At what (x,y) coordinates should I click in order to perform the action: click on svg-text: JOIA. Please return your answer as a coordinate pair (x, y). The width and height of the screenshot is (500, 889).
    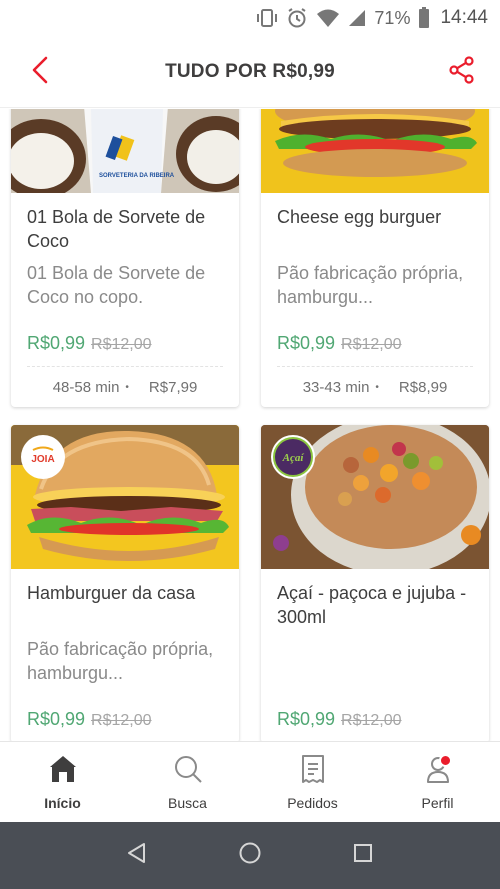
    Looking at the image, I should click on (42, 459).